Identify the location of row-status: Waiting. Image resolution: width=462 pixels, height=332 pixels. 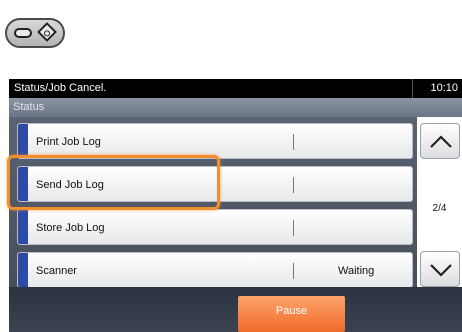
(356, 271).